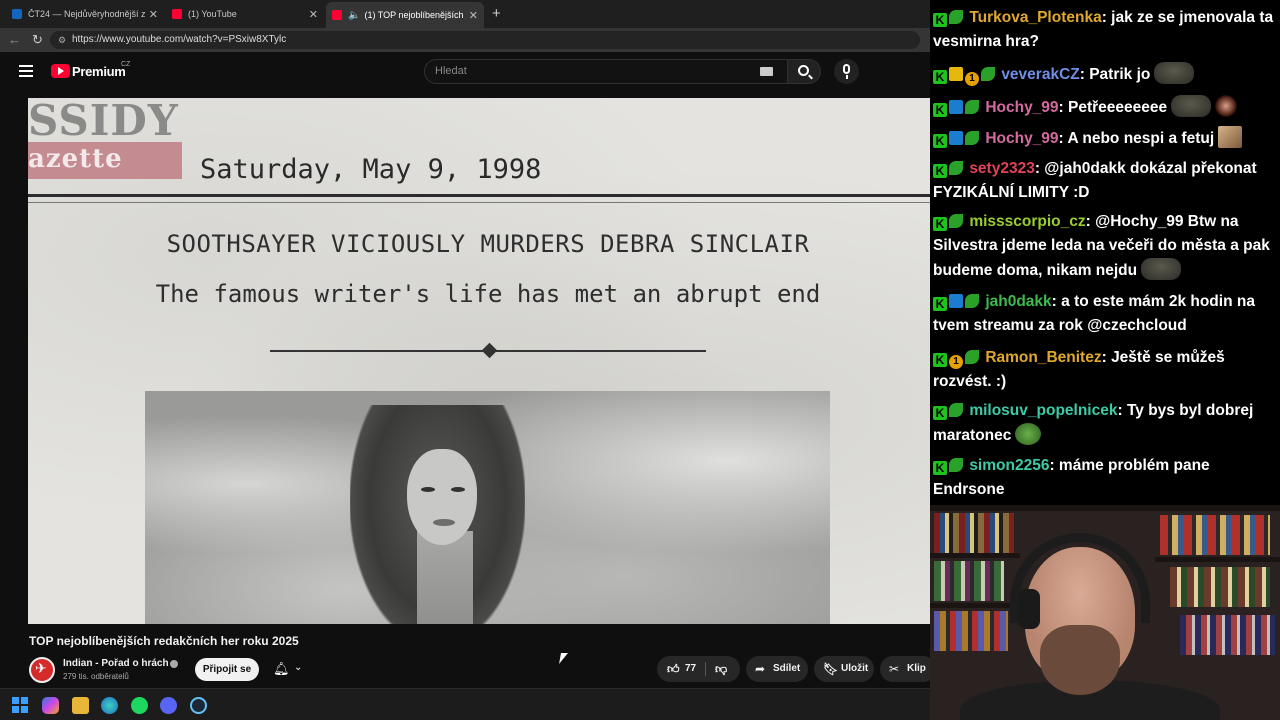 The width and height of the screenshot is (1280, 720). I want to click on share-icon: ➦, so click(760, 669).